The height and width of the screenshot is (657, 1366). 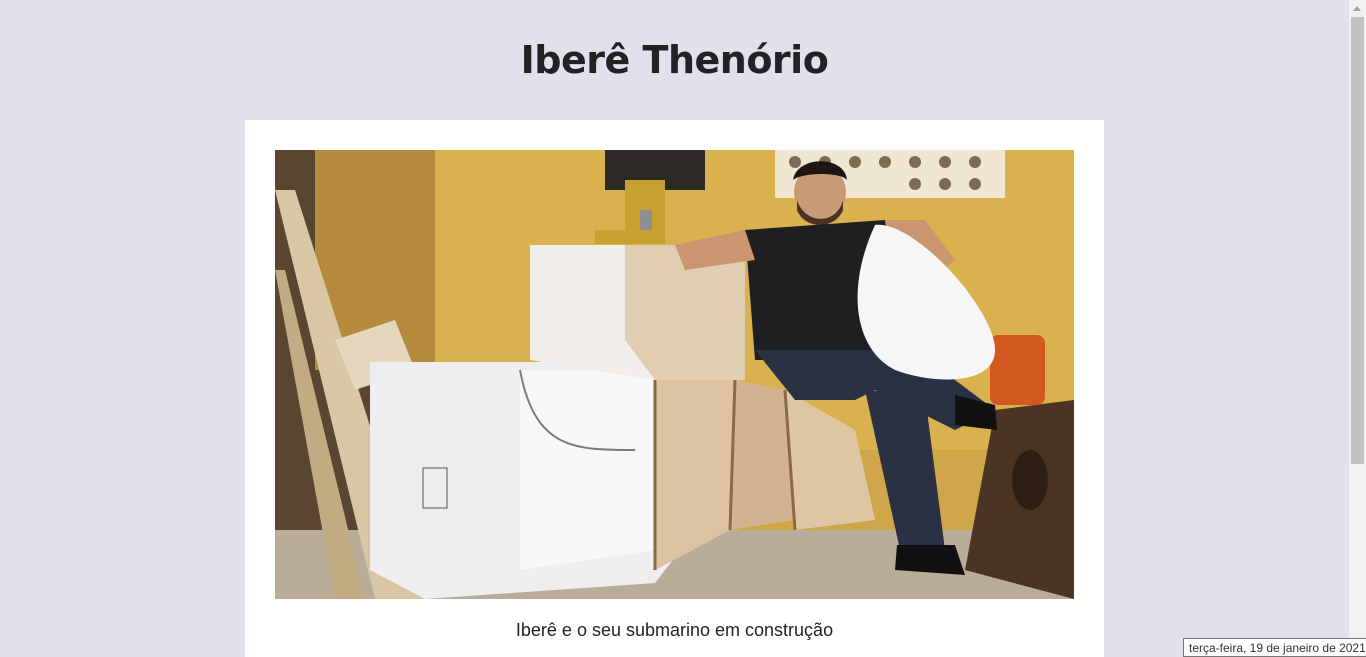 What do you see at coordinates (1357, 240) in the screenshot?
I see `scroll-thumb` at bounding box center [1357, 240].